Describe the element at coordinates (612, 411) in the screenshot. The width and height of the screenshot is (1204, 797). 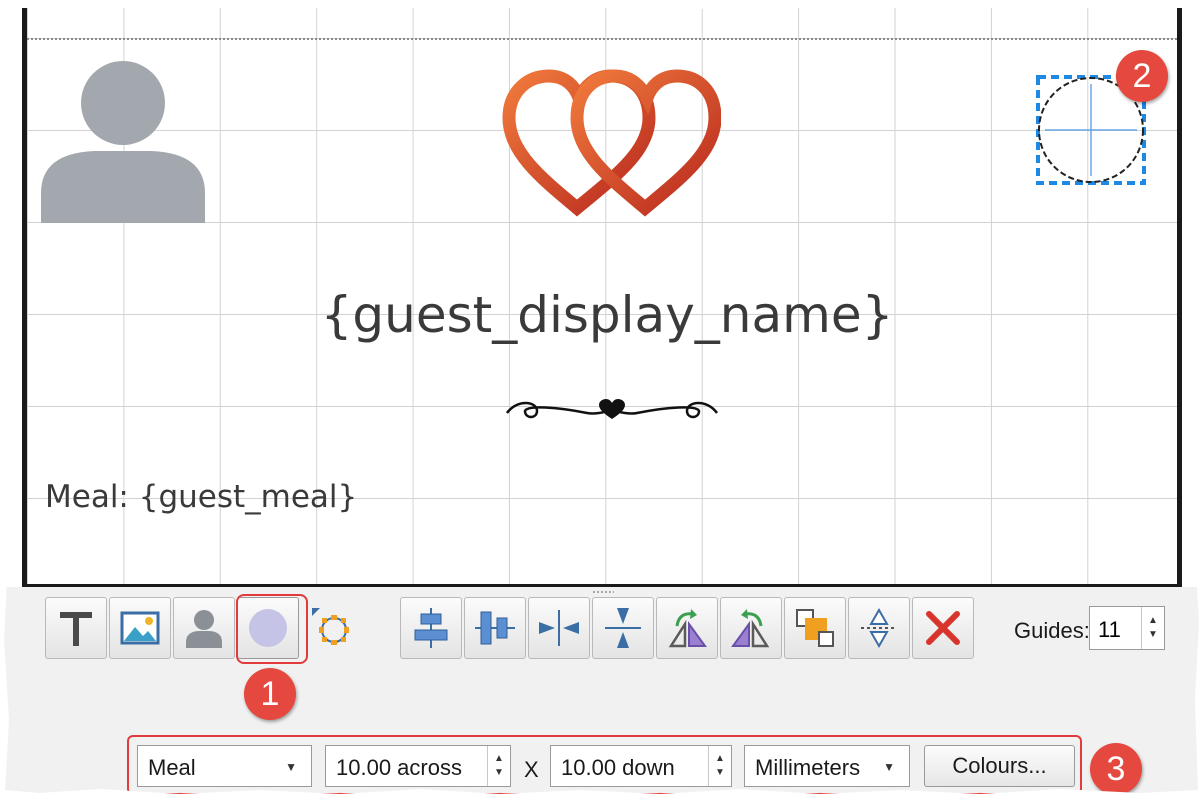
I see `heart-flourish-divider` at that location.